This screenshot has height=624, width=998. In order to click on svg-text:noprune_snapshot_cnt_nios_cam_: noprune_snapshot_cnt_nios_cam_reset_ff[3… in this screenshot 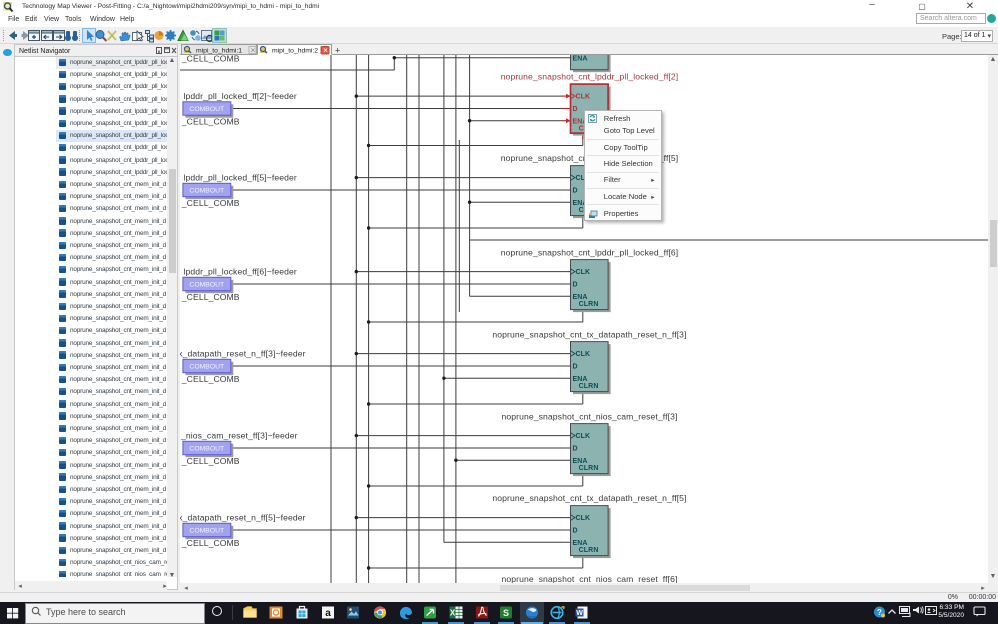, I will do `click(590, 417)`.